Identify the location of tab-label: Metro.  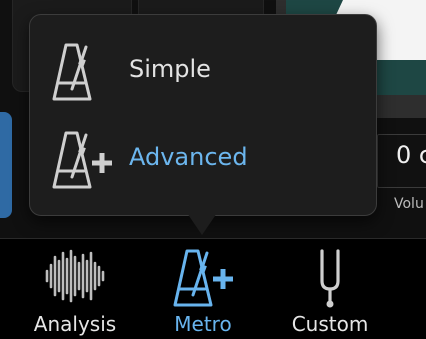
(203, 324).